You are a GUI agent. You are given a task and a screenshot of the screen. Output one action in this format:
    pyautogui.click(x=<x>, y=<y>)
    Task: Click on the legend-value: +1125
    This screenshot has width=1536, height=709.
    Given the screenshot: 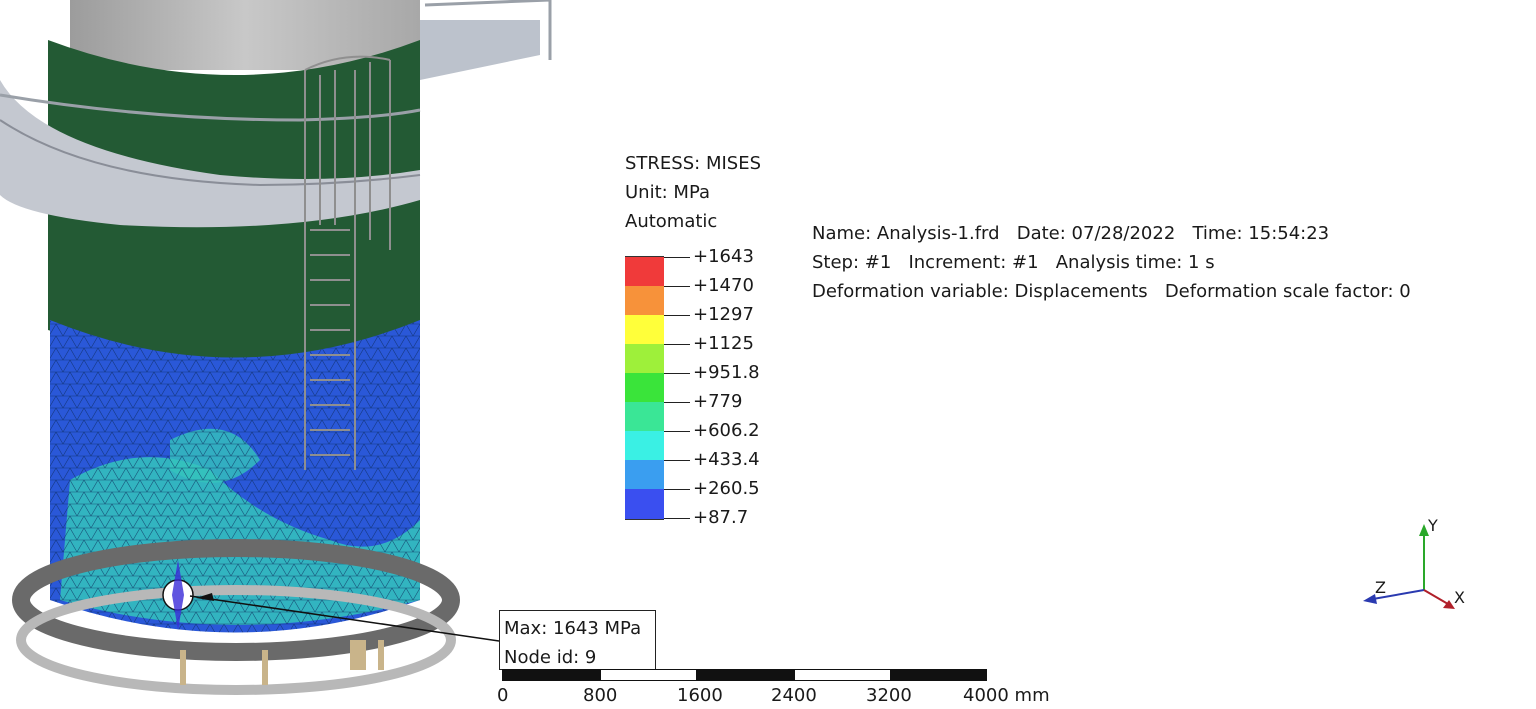 What is the action you would take?
    pyautogui.click(x=723, y=343)
    